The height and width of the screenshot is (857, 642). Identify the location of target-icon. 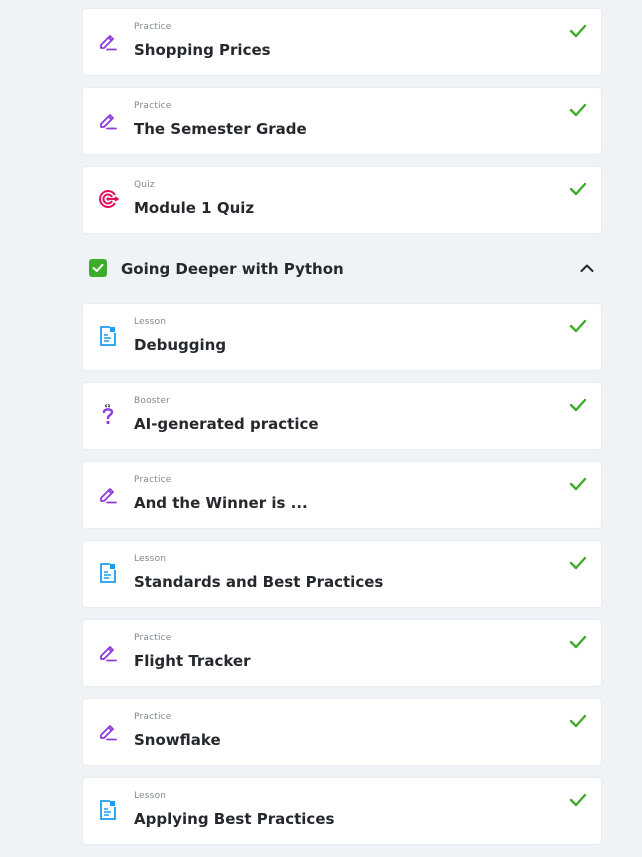
(108, 199).